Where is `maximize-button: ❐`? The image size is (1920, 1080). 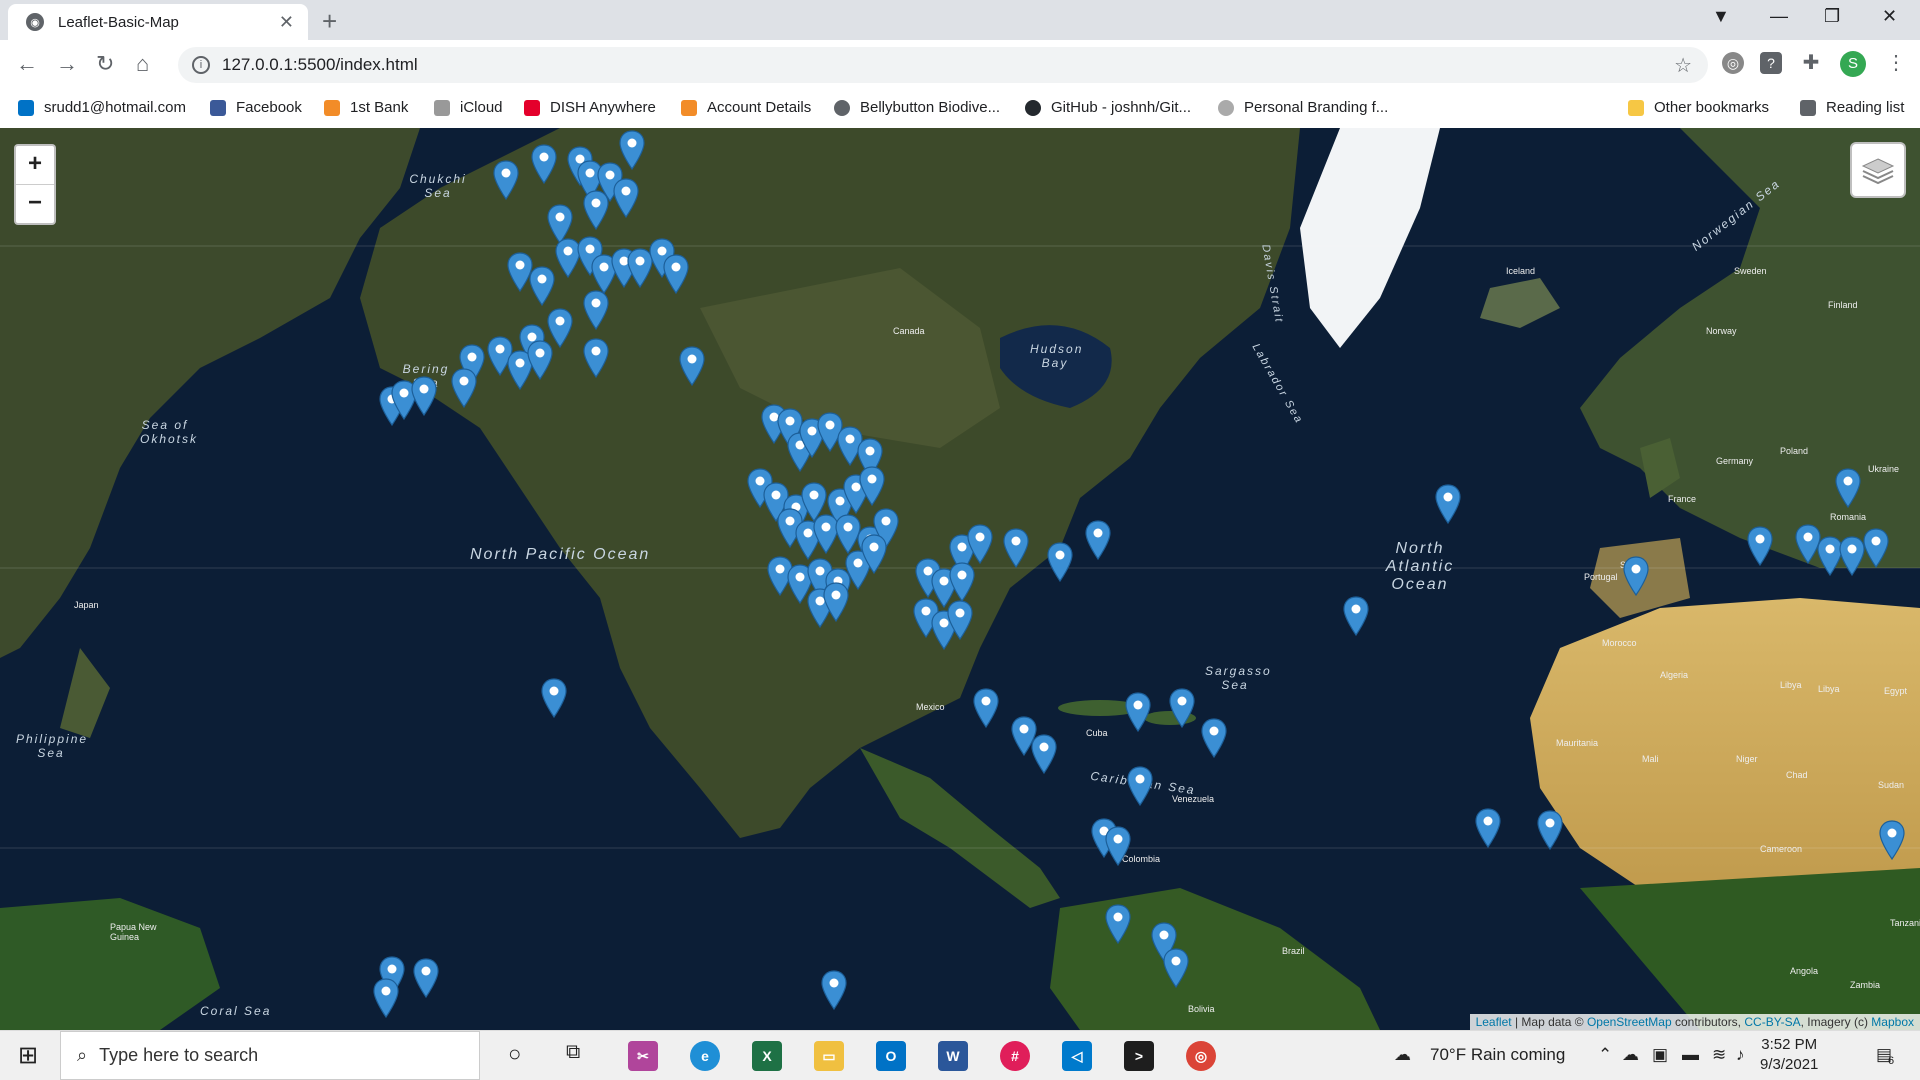 maximize-button: ❐ is located at coordinates (1832, 16).